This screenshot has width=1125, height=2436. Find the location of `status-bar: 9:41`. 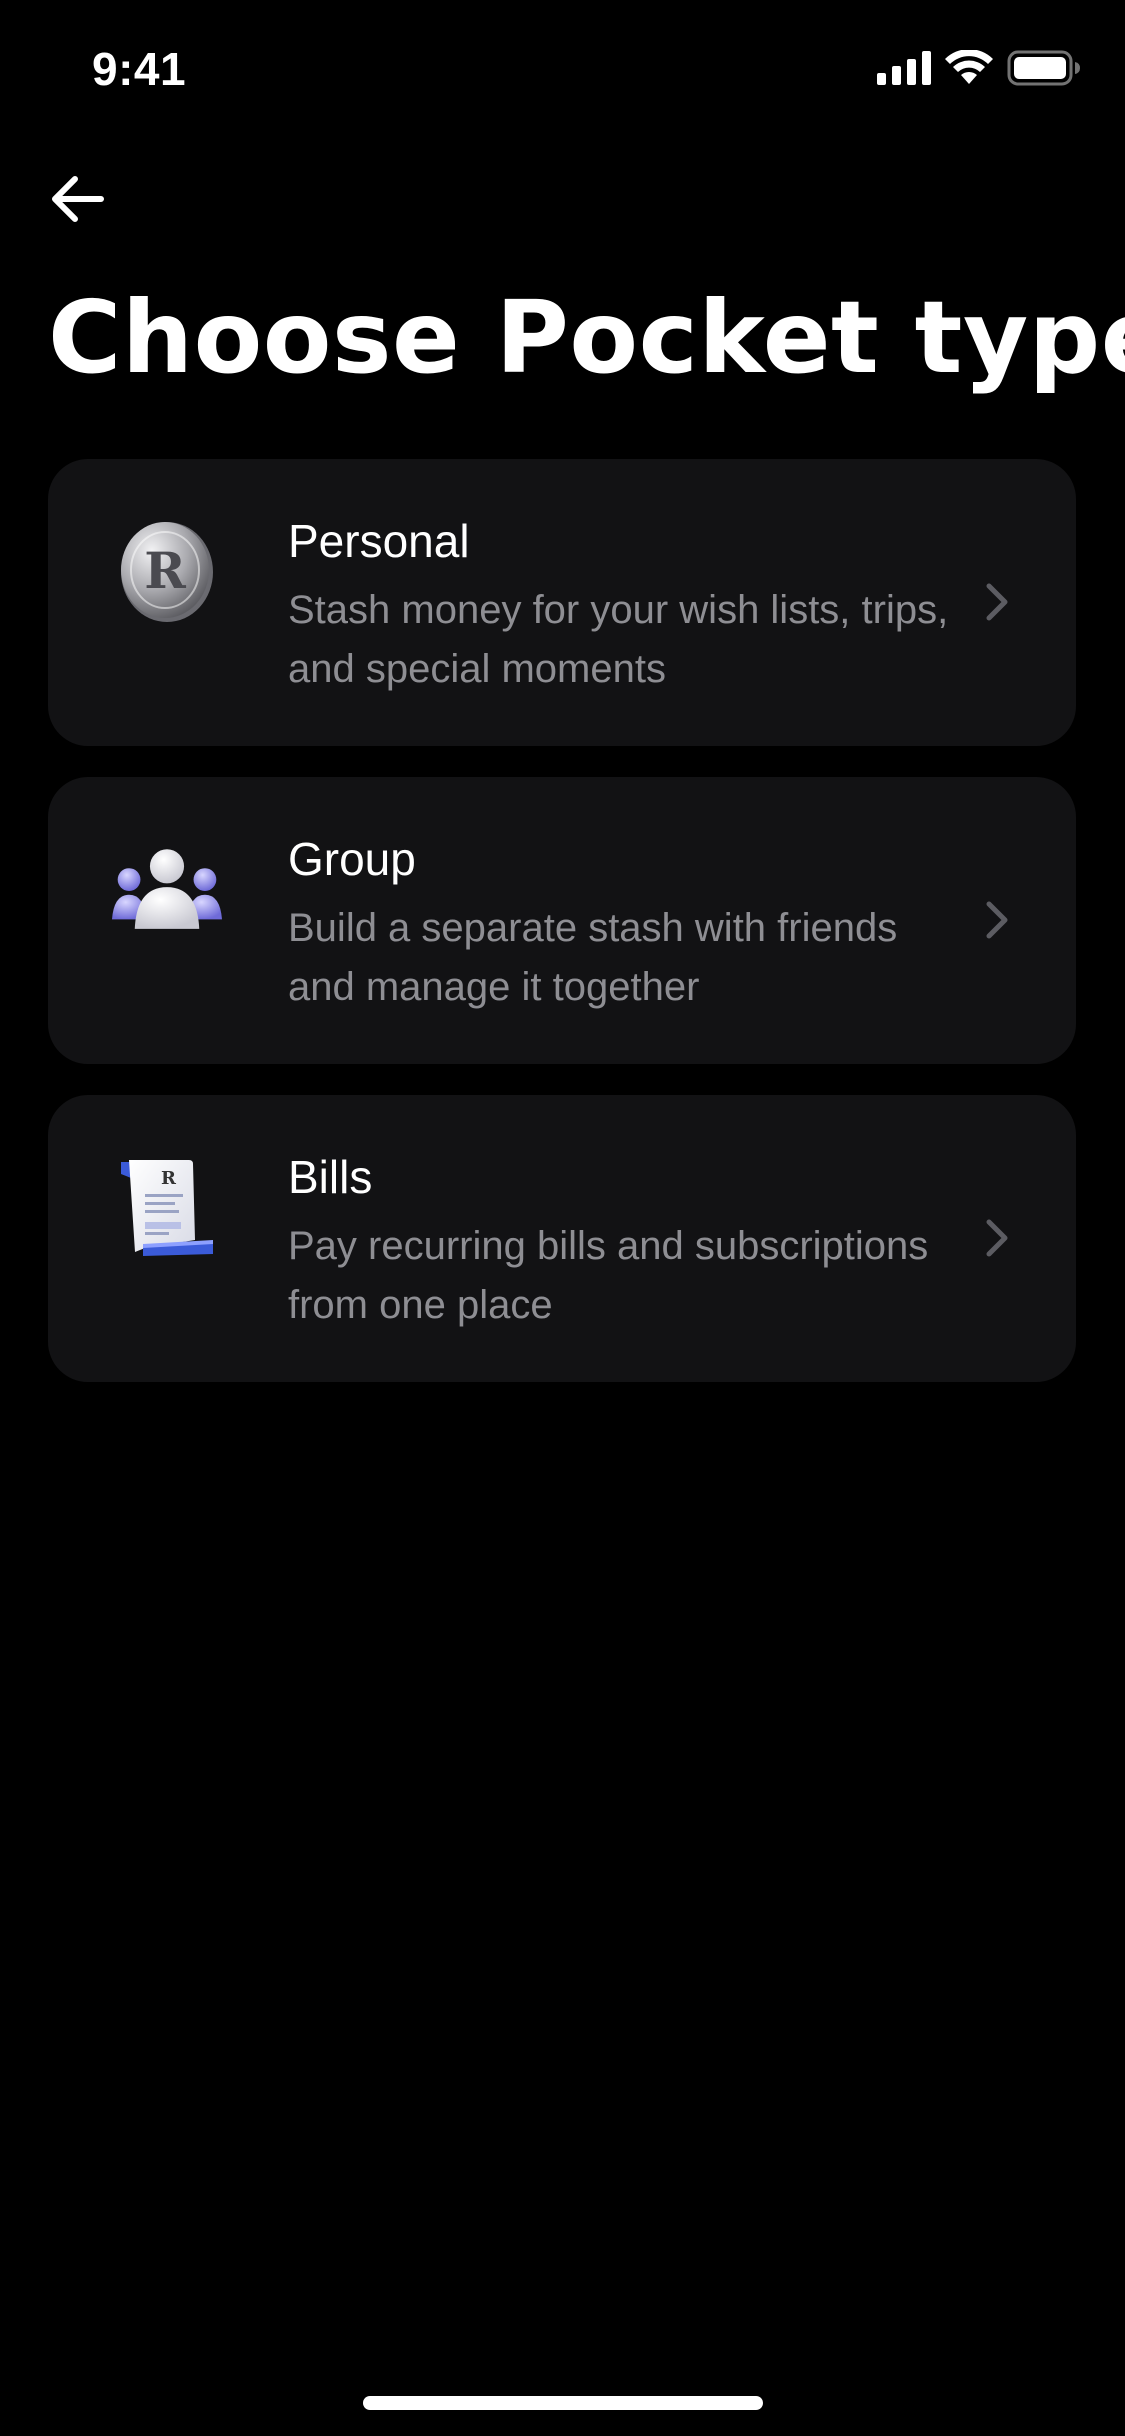

status-bar: 9:41 is located at coordinates (562, 70).